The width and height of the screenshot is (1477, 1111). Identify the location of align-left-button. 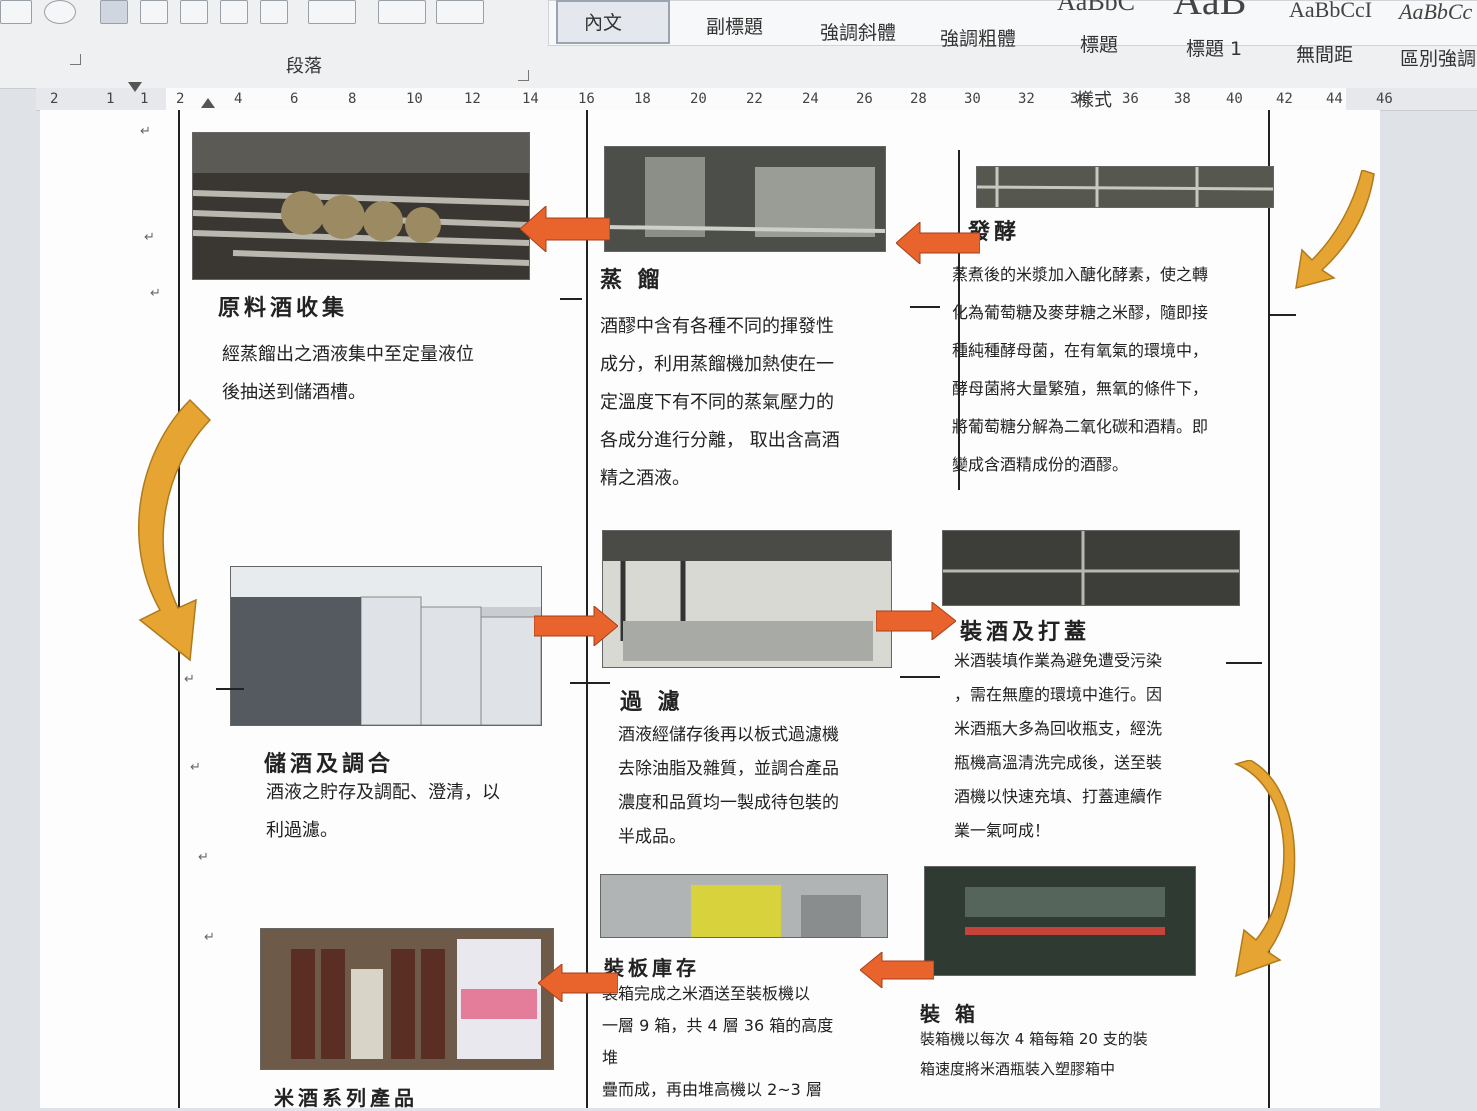
(114, 12).